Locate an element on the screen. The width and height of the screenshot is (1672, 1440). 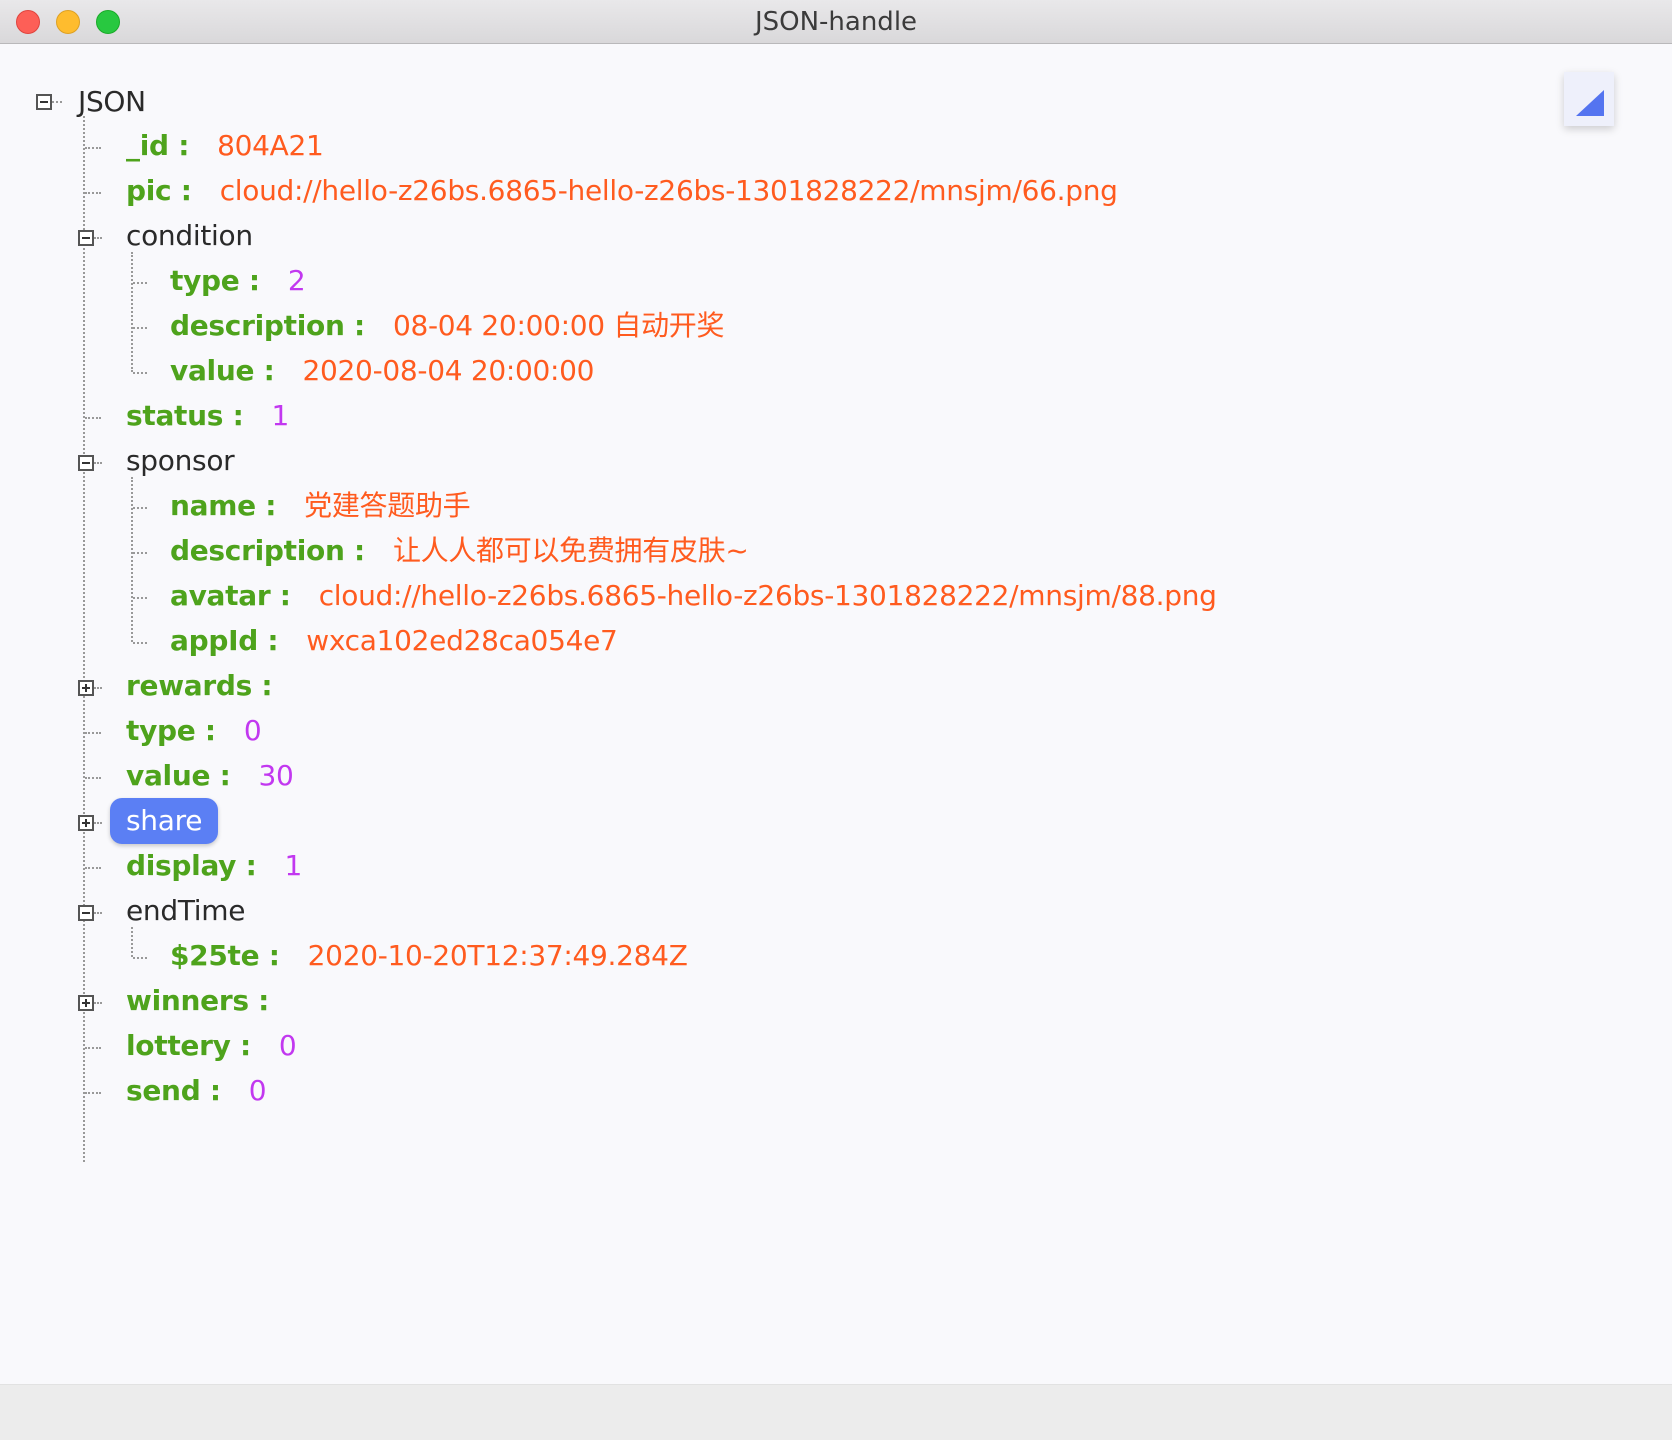
string-value: 804A21 is located at coordinates (270, 145).